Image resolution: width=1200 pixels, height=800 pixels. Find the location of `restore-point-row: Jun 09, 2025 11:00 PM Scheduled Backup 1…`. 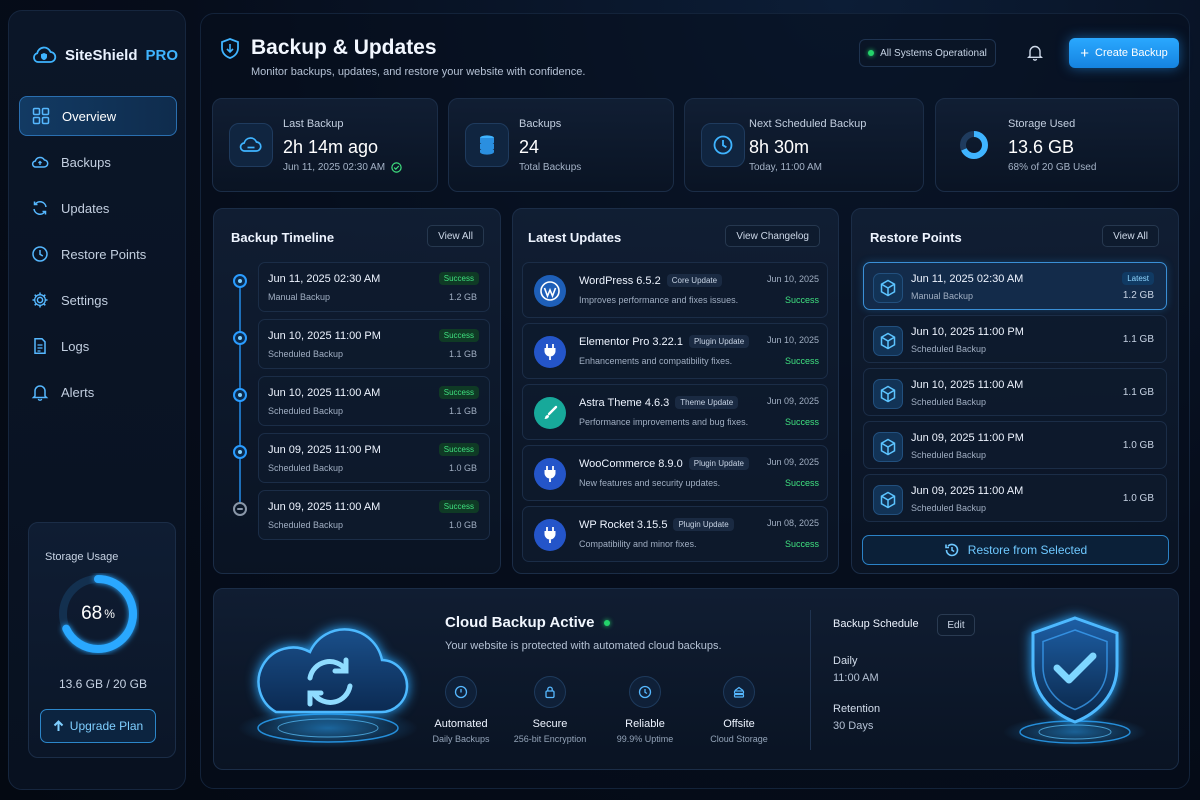

restore-point-row: Jun 09, 2025 11:00 PM Scheduled Backup 1… is located at coordinates (1015, 445).